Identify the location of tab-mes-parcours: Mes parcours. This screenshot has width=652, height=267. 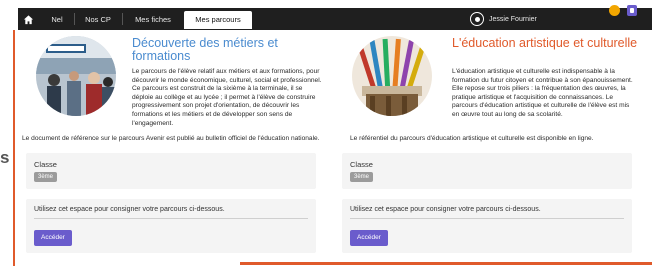
(218, 20).